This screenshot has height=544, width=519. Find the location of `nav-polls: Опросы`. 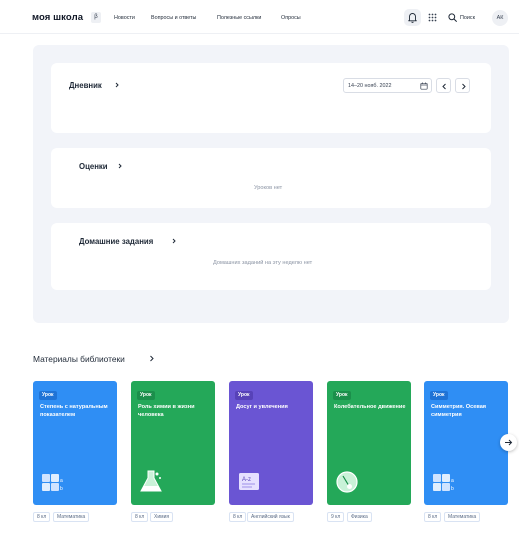

nav-polls: Опросы is located at coordinates (291, 18).